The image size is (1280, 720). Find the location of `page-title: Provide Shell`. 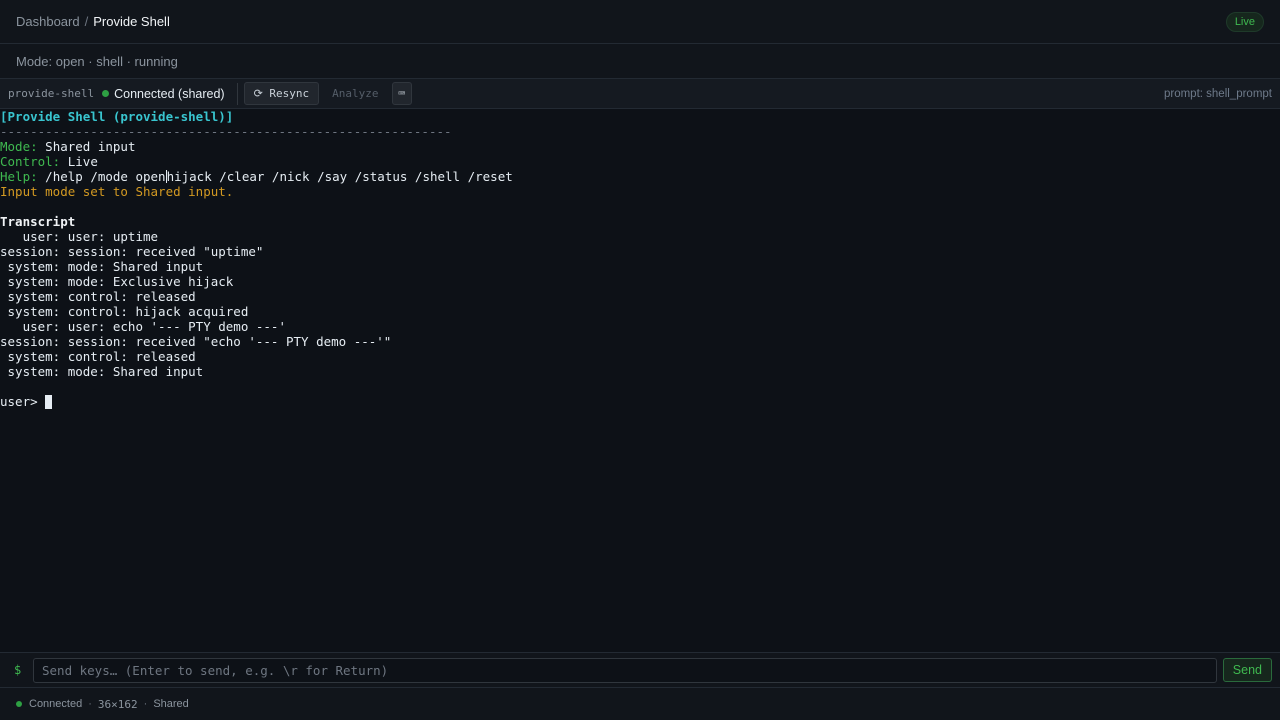

page-title: Provide Shell is located at coordinates (131, 21).